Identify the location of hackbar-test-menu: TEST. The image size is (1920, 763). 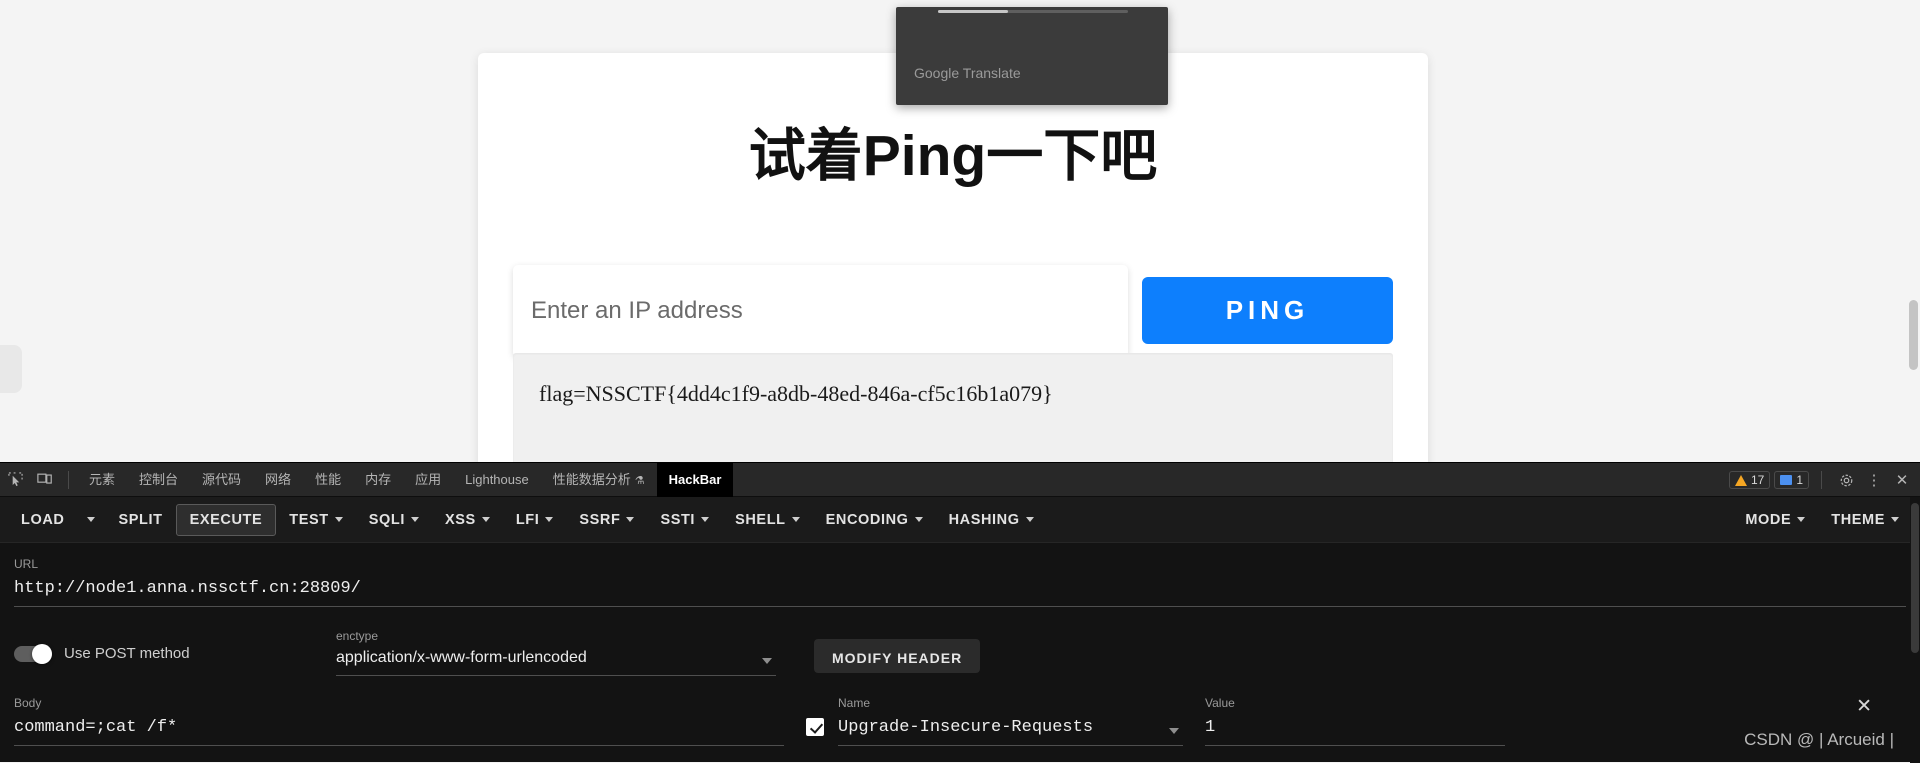
(315, 520).